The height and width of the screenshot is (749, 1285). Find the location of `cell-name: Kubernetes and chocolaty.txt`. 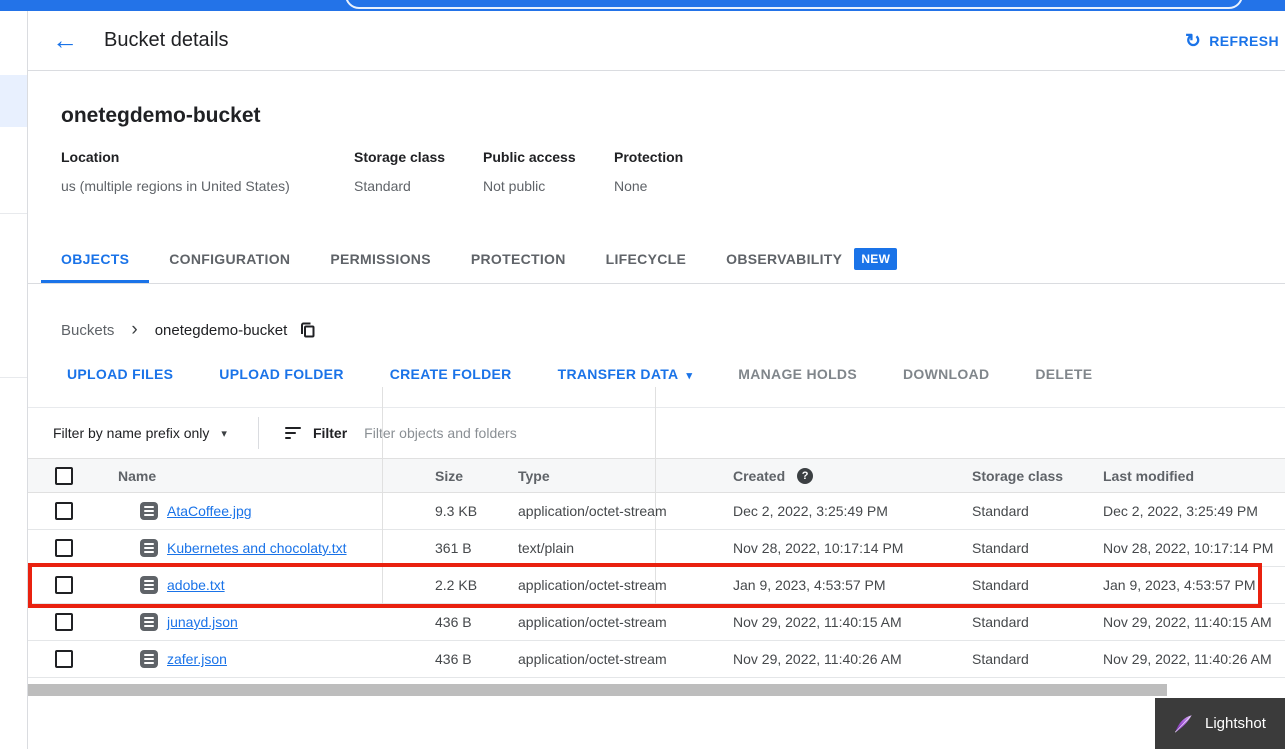

cell-name: Kubernetes and chocolaty.txt is located at coordinates (250, 548).